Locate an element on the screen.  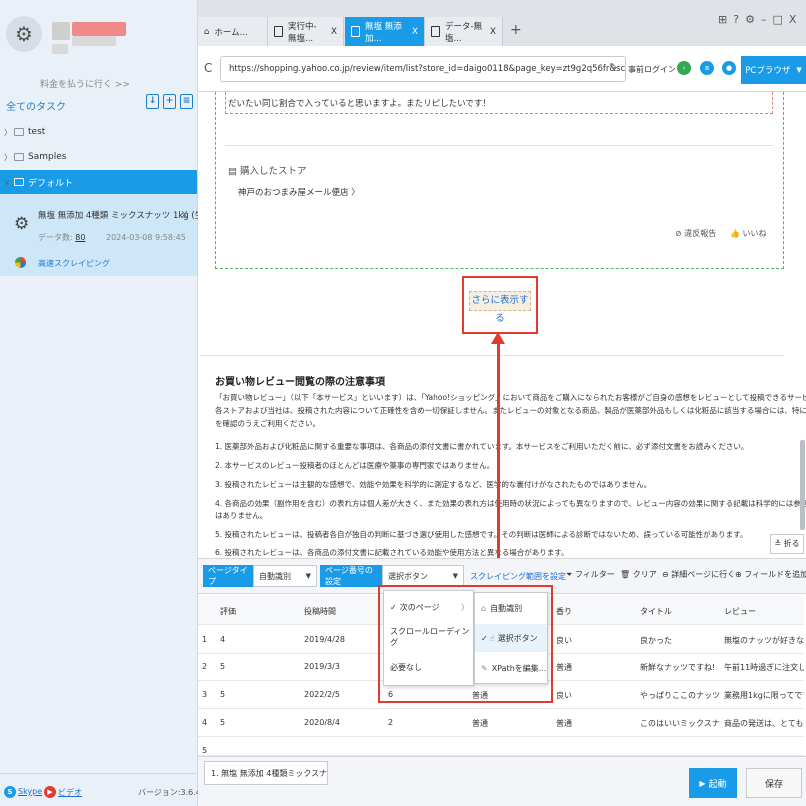
pre-login-button: 事前ログイン is located at coordinates (652, 69).